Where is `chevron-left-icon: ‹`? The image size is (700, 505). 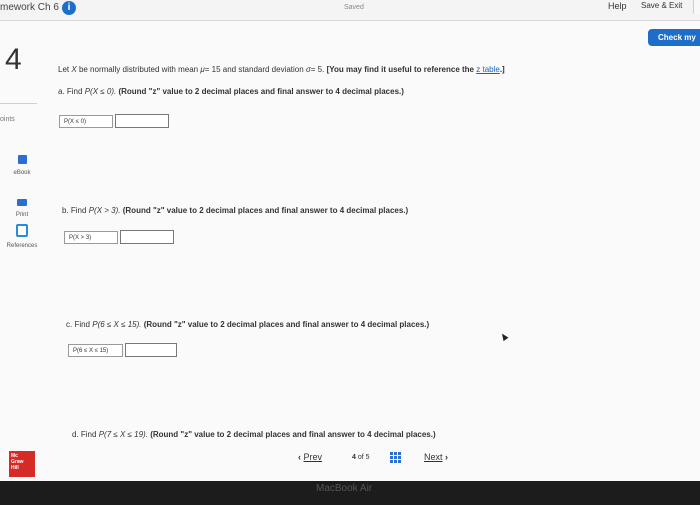 chevron-left-icon: ‹ is located at coordinates (299, 457).